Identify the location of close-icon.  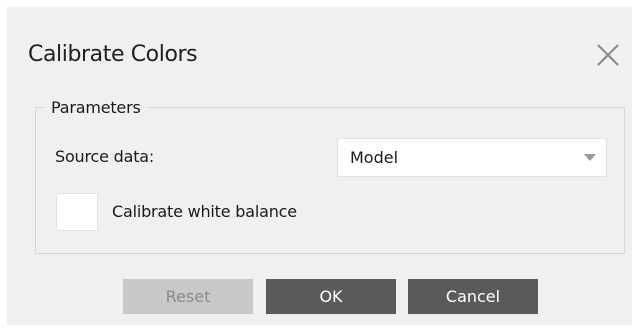
(608, 55).